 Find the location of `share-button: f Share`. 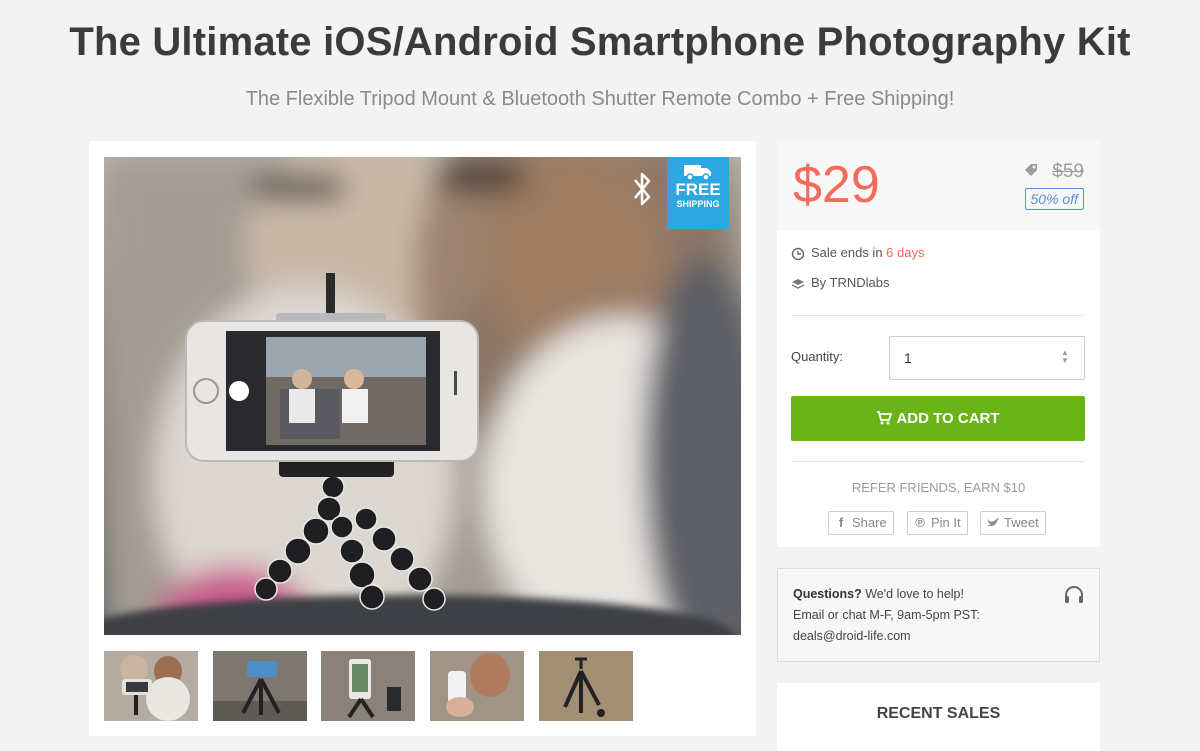

share-button: f Share is located at coordinates (861, 523).